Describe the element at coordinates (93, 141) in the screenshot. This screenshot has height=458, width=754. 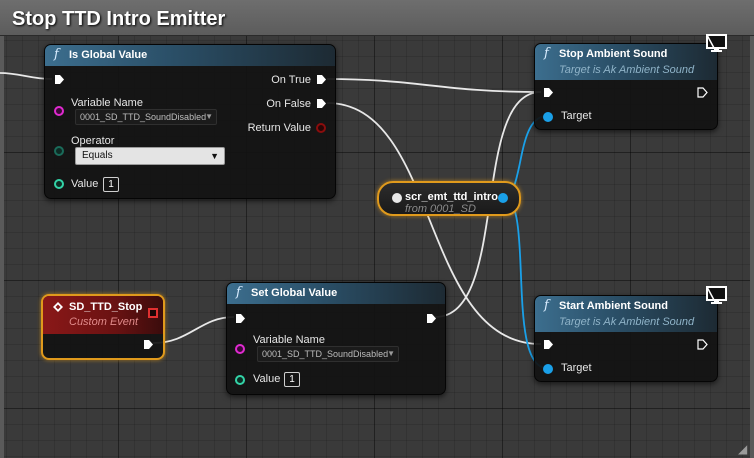
I see `operator-label: Operator` at that location.